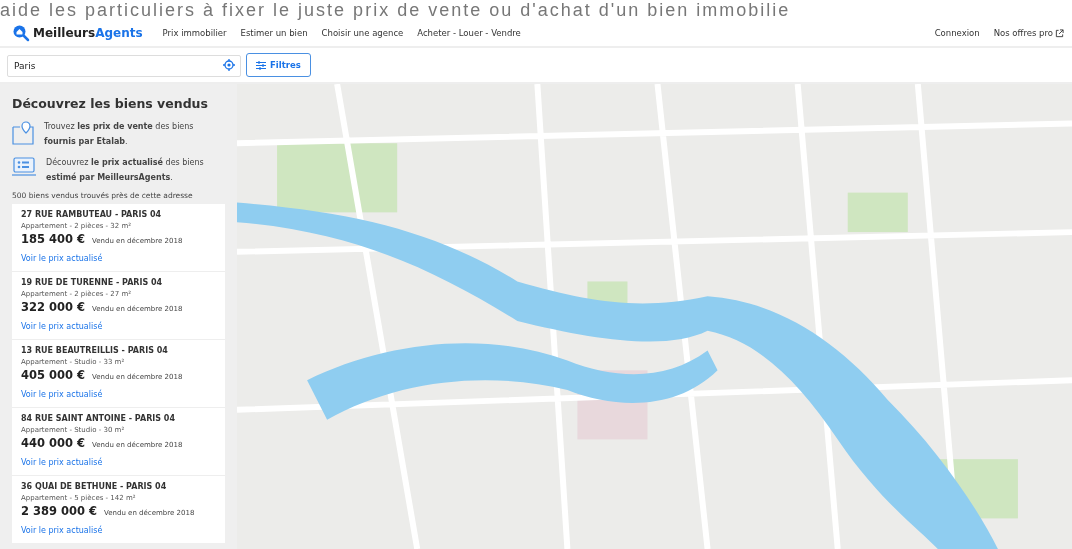 This screenshot has height=549, width=1072. Describe the element at coordinates (957, 33) in the screenshot. I see `header-link: Connexion` at that location.